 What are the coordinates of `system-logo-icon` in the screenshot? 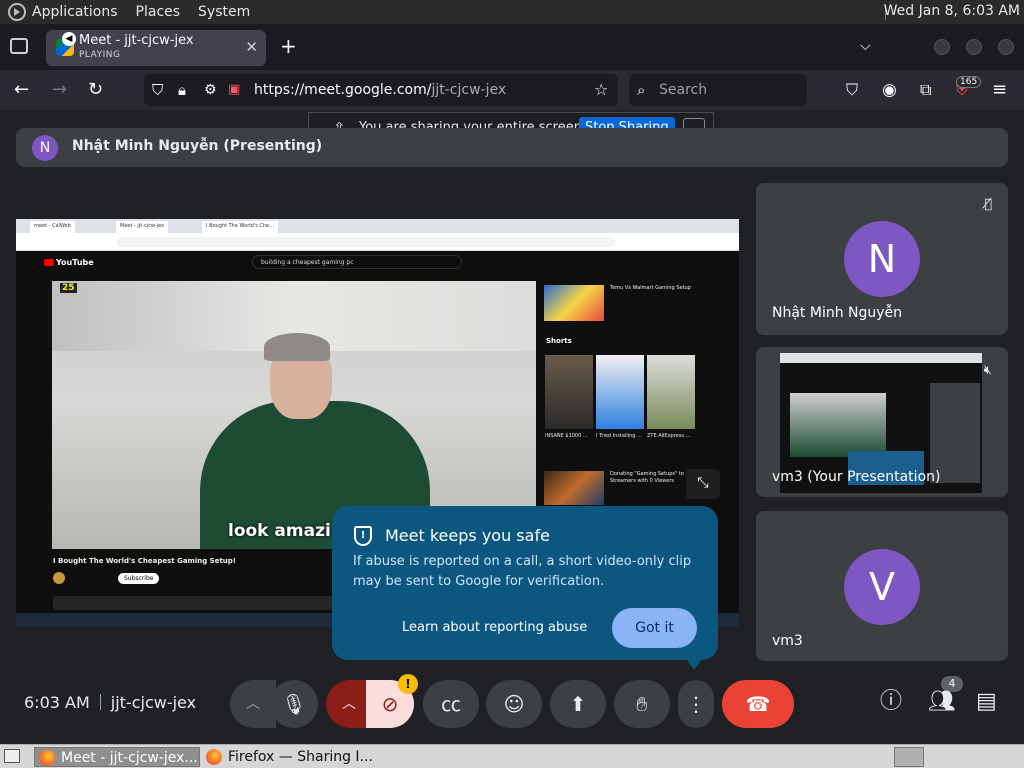 It's located at (17, 12).